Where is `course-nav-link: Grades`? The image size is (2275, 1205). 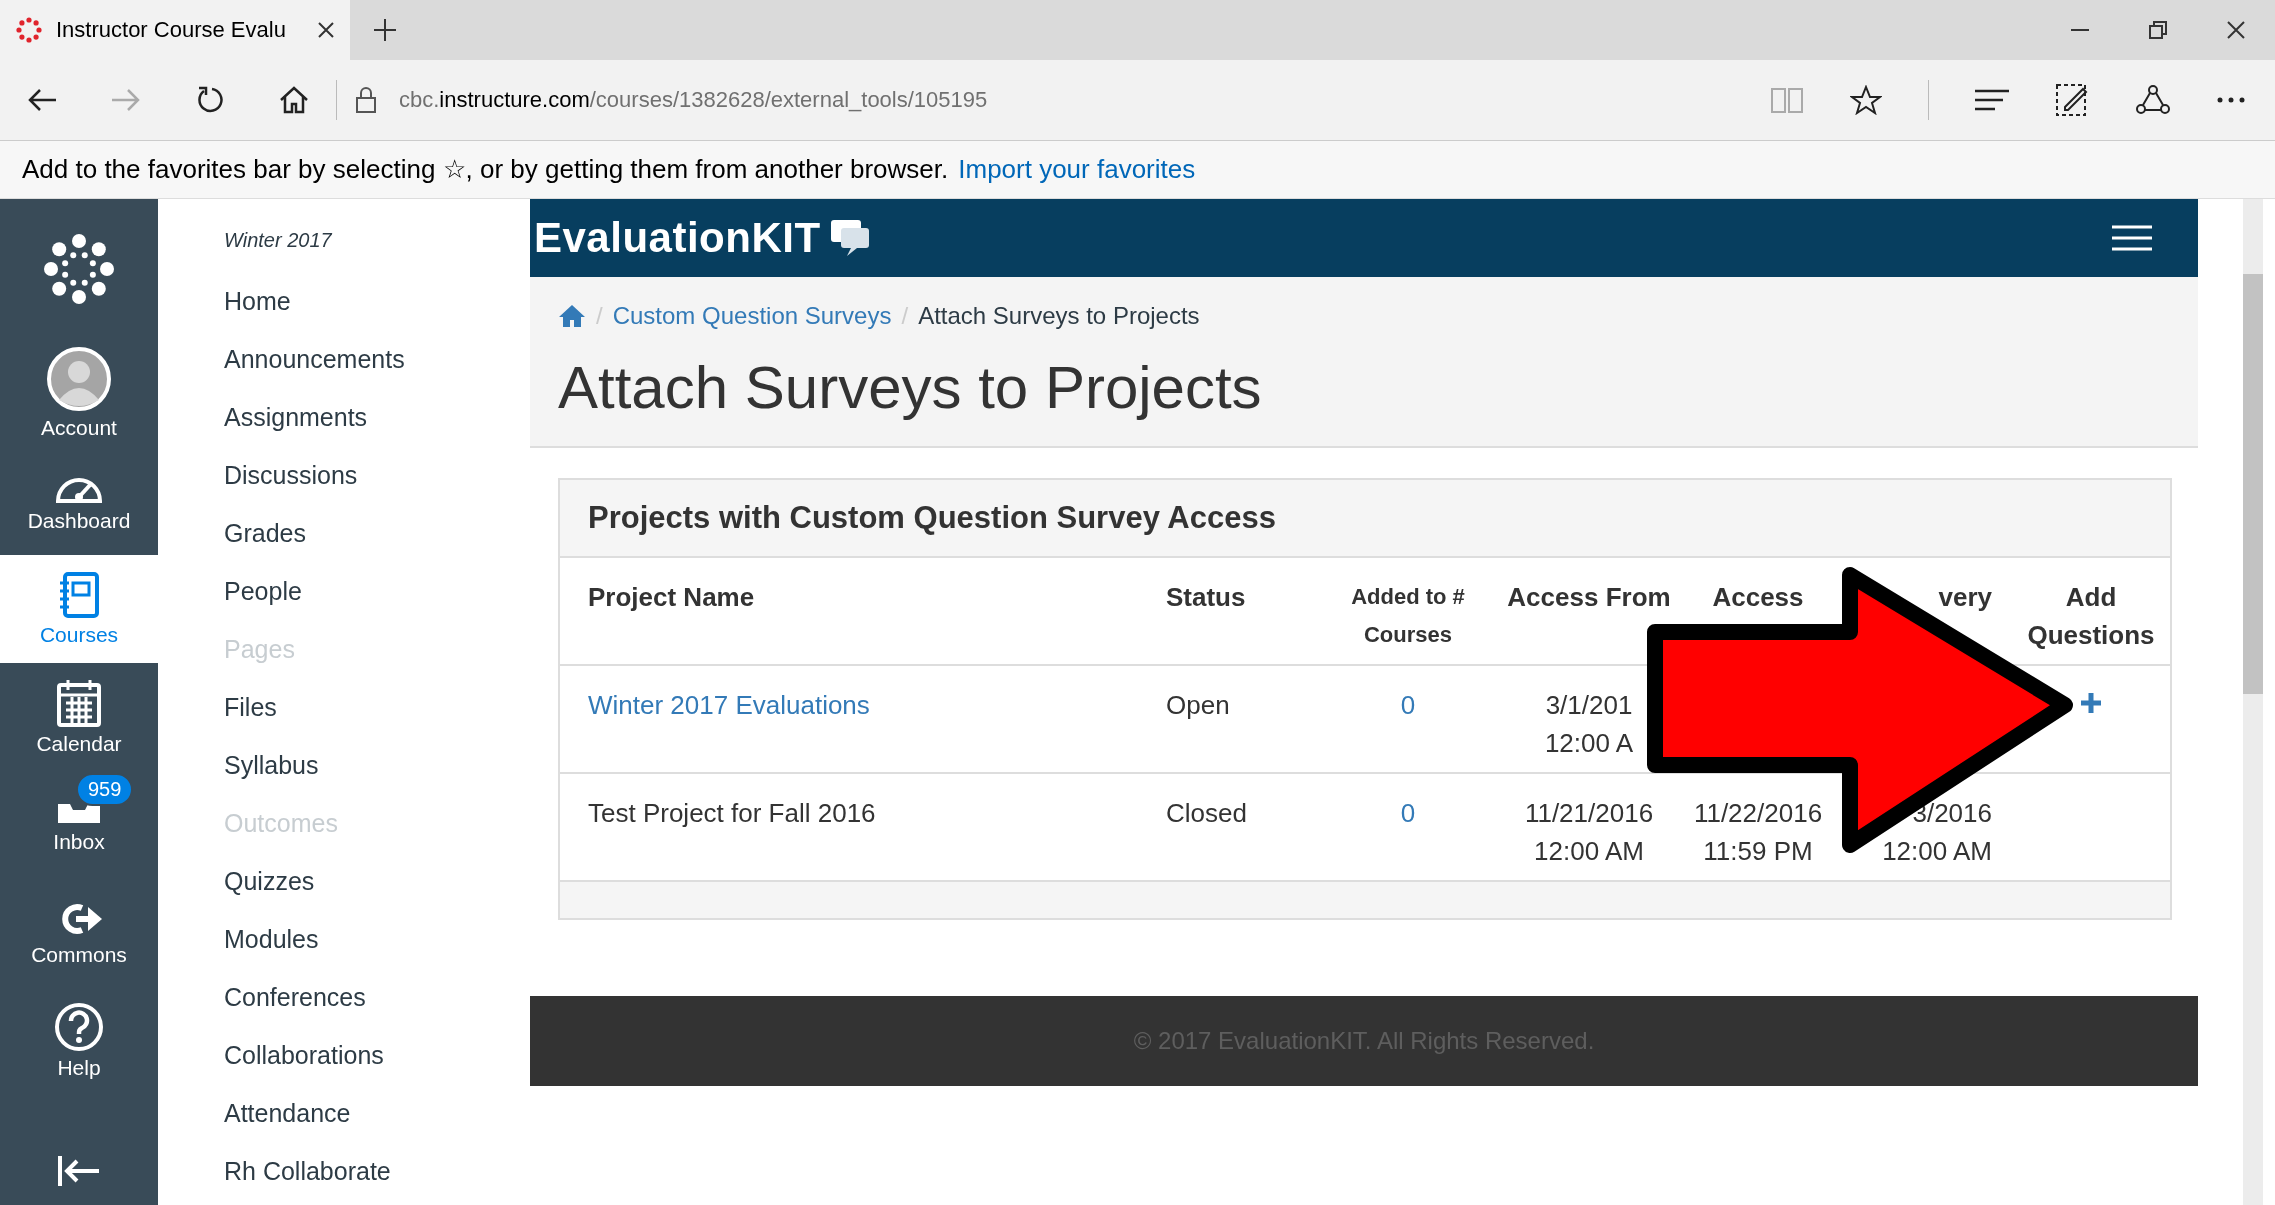
course-nav-link: Grades is located at coordinates (377, 533).